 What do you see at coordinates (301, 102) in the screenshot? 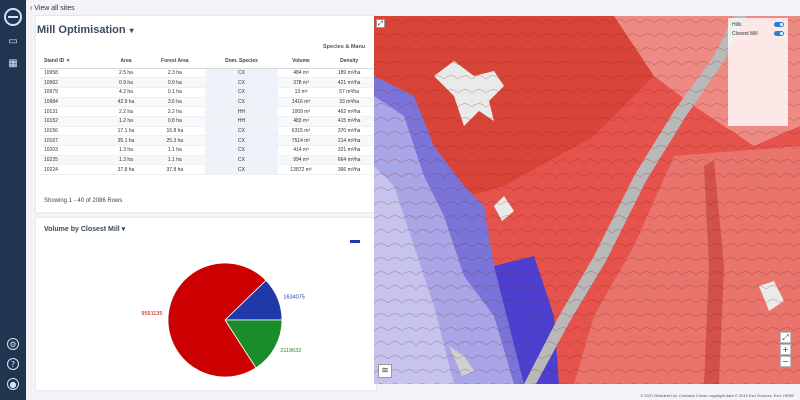
I see `table-cell: 1416 m³` at bounding box center [301, 102].